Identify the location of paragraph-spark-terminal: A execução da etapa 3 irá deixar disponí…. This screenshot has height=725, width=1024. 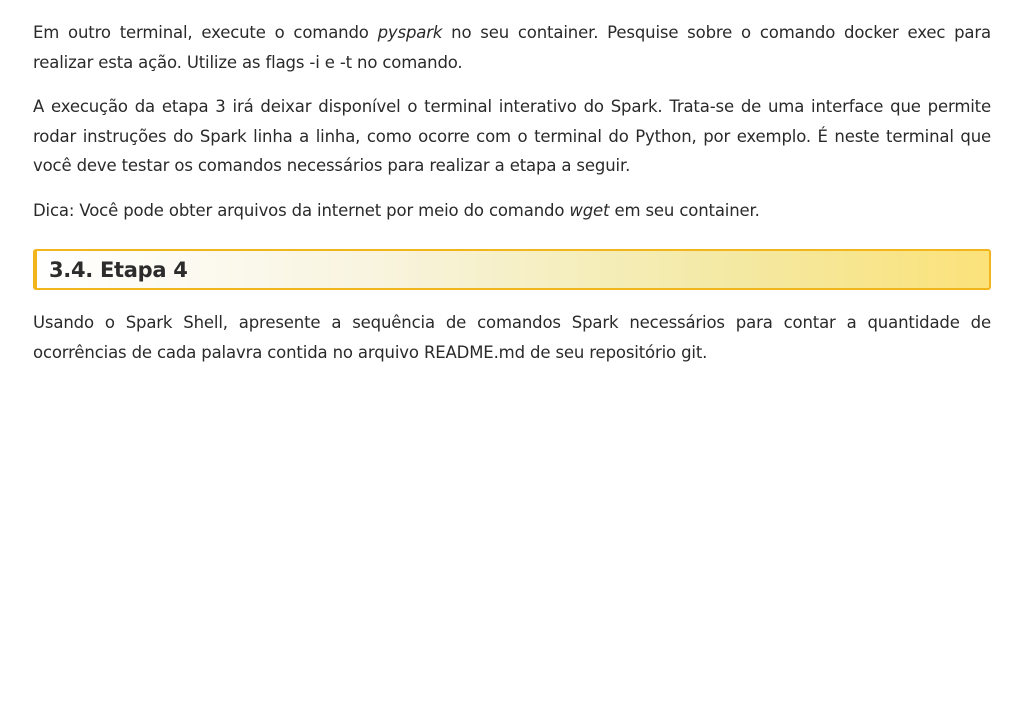
(512, 136).